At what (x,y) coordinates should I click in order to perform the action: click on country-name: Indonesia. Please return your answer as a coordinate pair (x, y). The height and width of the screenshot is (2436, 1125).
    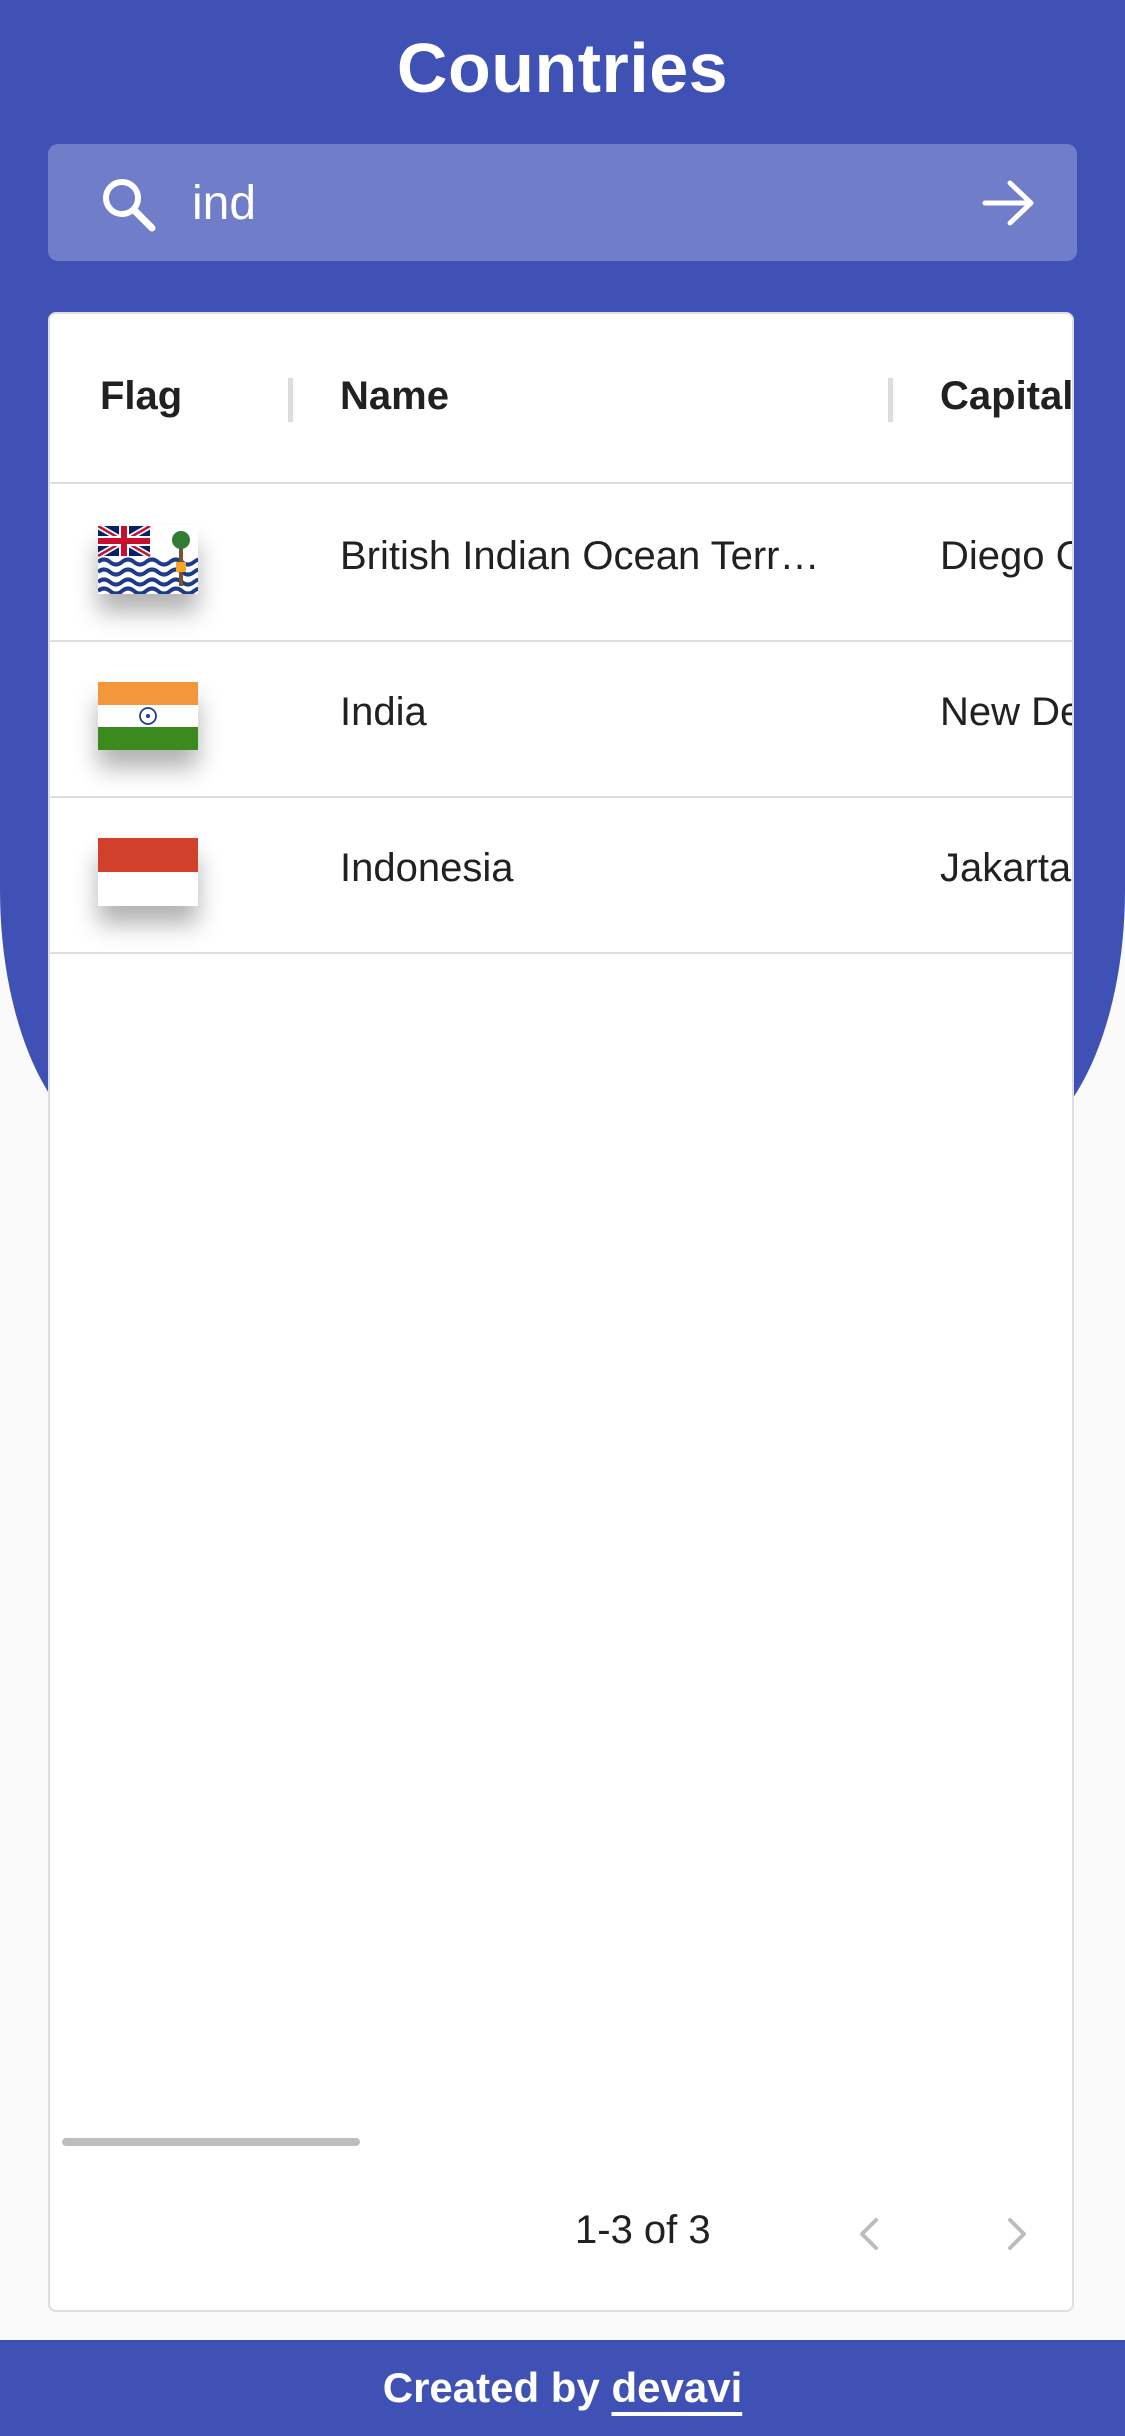
    Looking at the image, I should click on (427, 868).